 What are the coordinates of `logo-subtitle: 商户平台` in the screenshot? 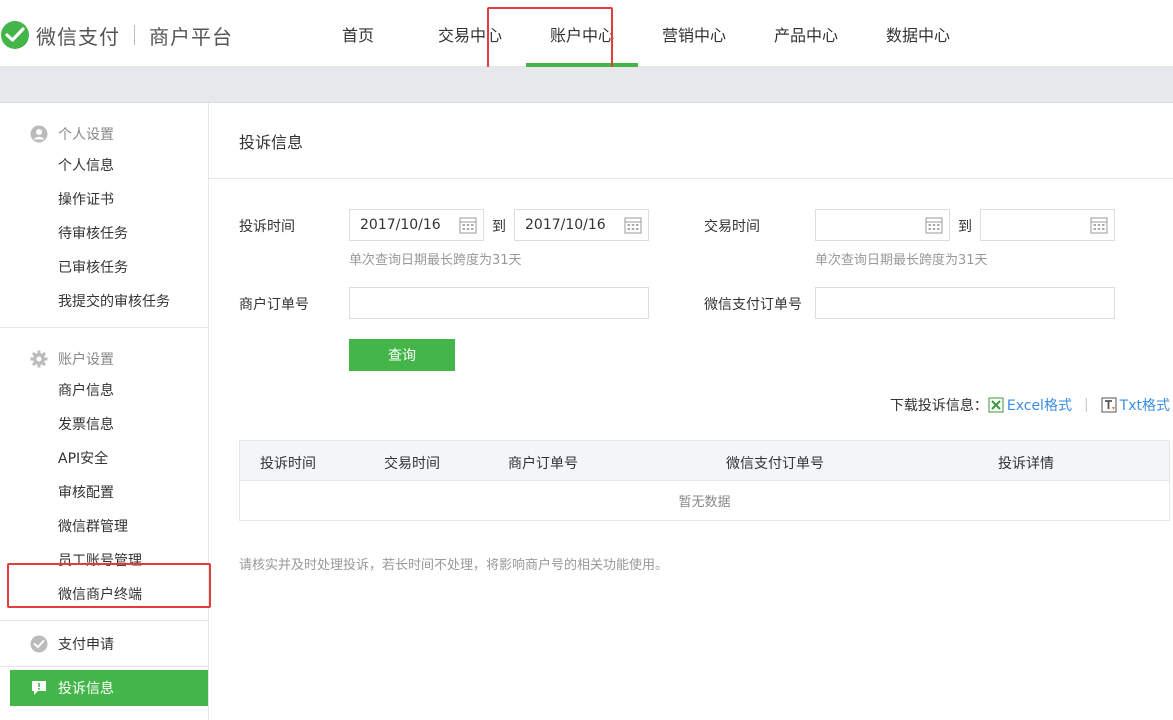 It's located at (191, 36).